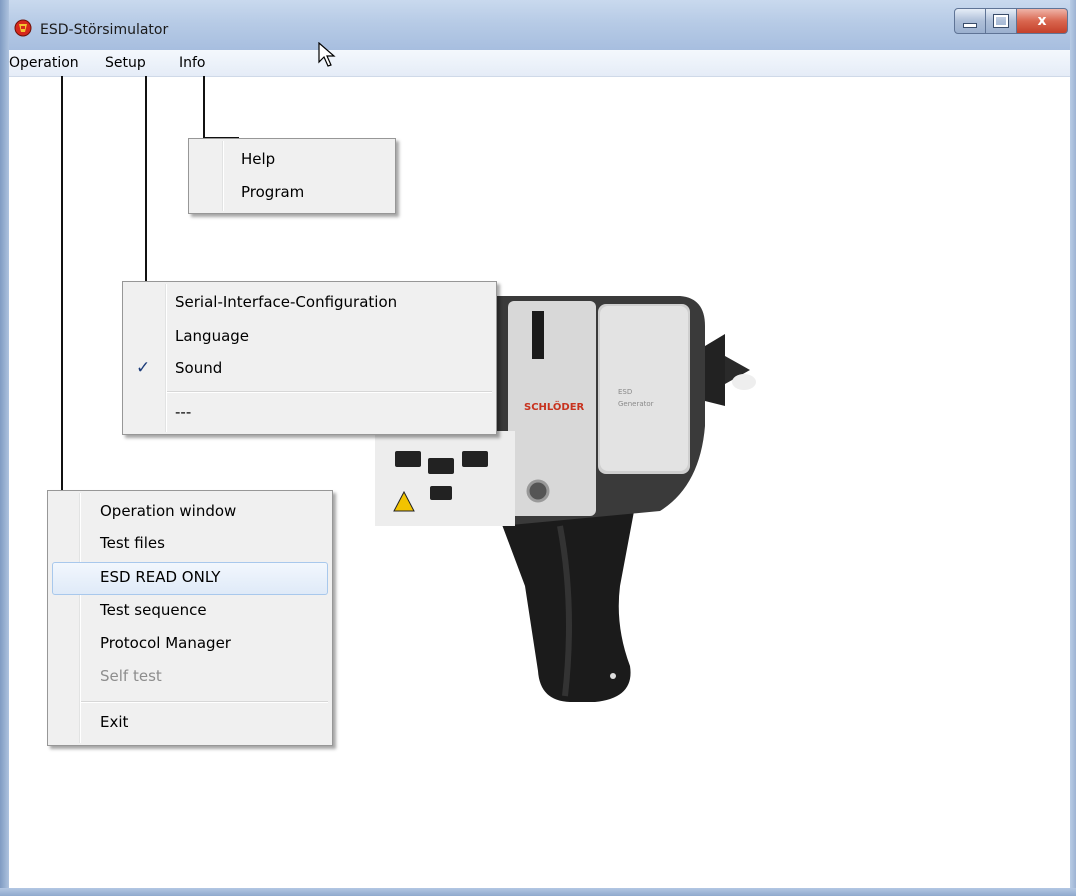  Describe the element at coordinates (554, 406) in the screenshot. I see `device-brand: SCHLÖDER` at that location.